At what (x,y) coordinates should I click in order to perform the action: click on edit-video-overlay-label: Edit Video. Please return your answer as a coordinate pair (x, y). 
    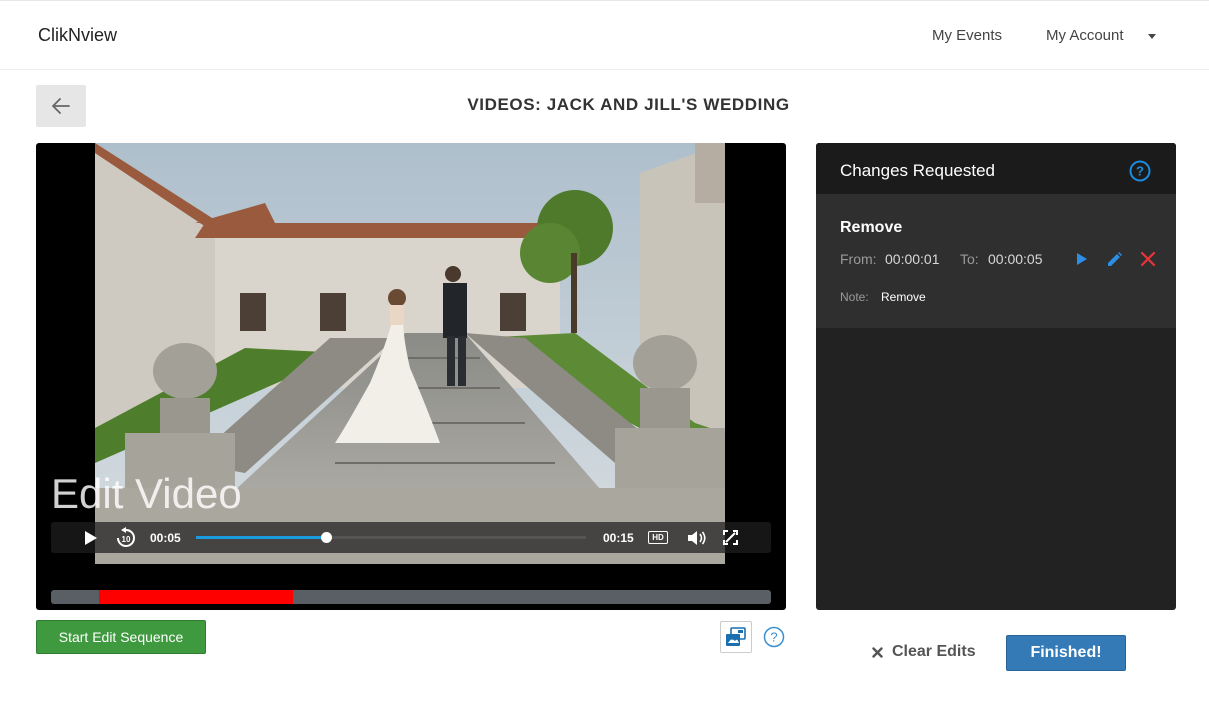
    Looking at the image, I should click on (146, 493).